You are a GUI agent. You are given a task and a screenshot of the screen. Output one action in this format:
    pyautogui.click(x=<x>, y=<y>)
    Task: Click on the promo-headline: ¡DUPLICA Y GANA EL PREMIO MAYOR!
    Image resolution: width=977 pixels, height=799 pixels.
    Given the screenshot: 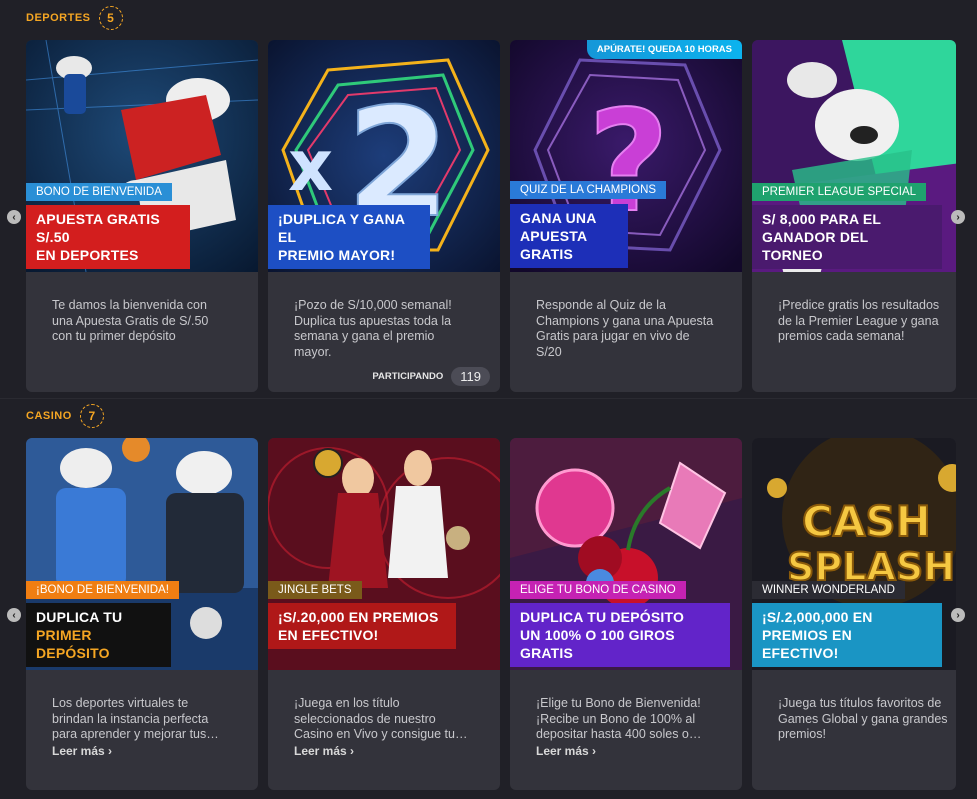 What is the action you would take?
    pyautogui.click(x=349, y=237)
    